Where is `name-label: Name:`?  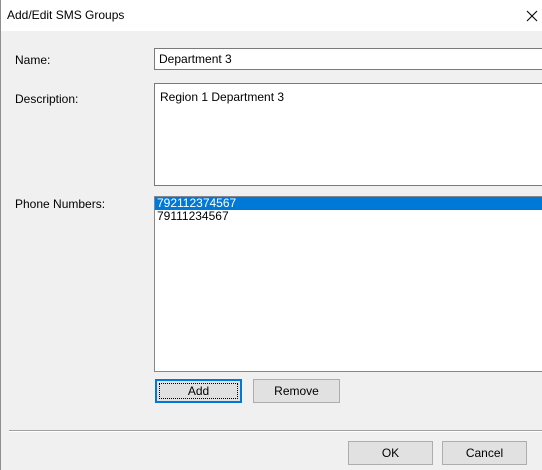
name-label: Name: is located at coordinates (33, 60).